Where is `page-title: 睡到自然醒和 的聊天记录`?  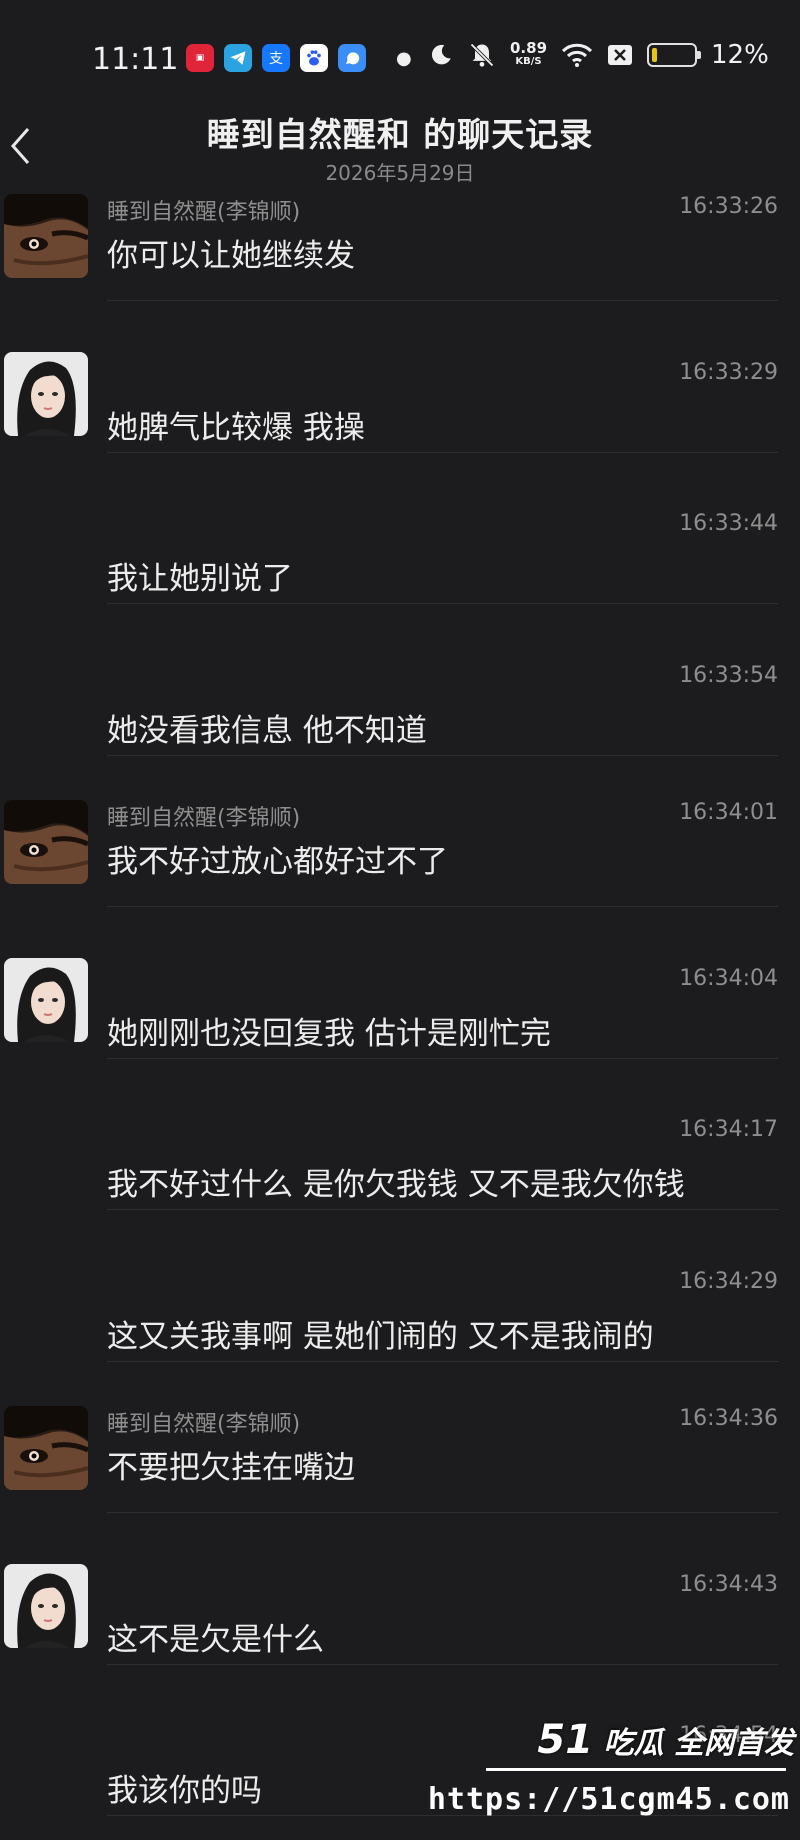 page-title: 睡到自然醒和 的聊天记录 is located at coordinates (400, 134).